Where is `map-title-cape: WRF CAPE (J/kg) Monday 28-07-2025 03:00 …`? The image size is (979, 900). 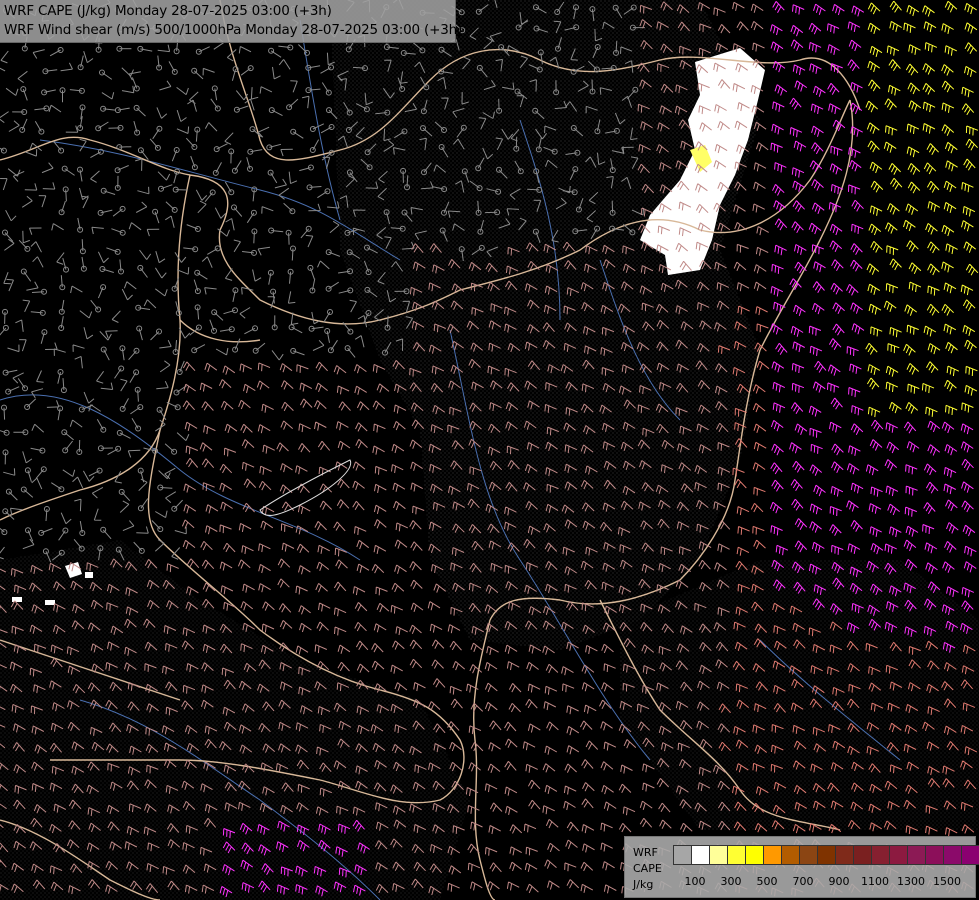
map-title-cape: WRF CAPE (J/kg) Monday 28-07-2025 03:00 … is located at coordinates (168, 11).